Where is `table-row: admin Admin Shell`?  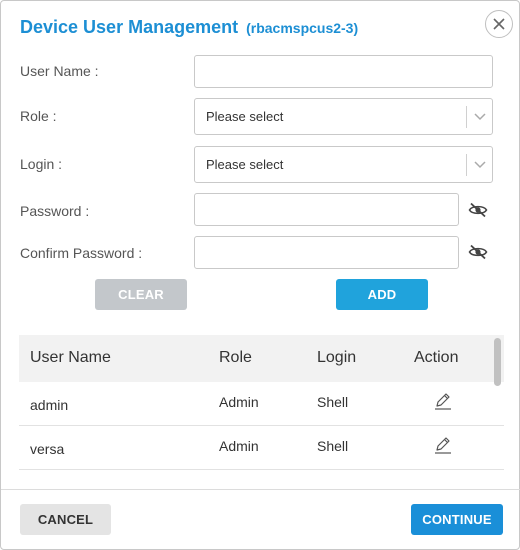
table-row: admin Admin Shell is located at coordinates (261, 404).